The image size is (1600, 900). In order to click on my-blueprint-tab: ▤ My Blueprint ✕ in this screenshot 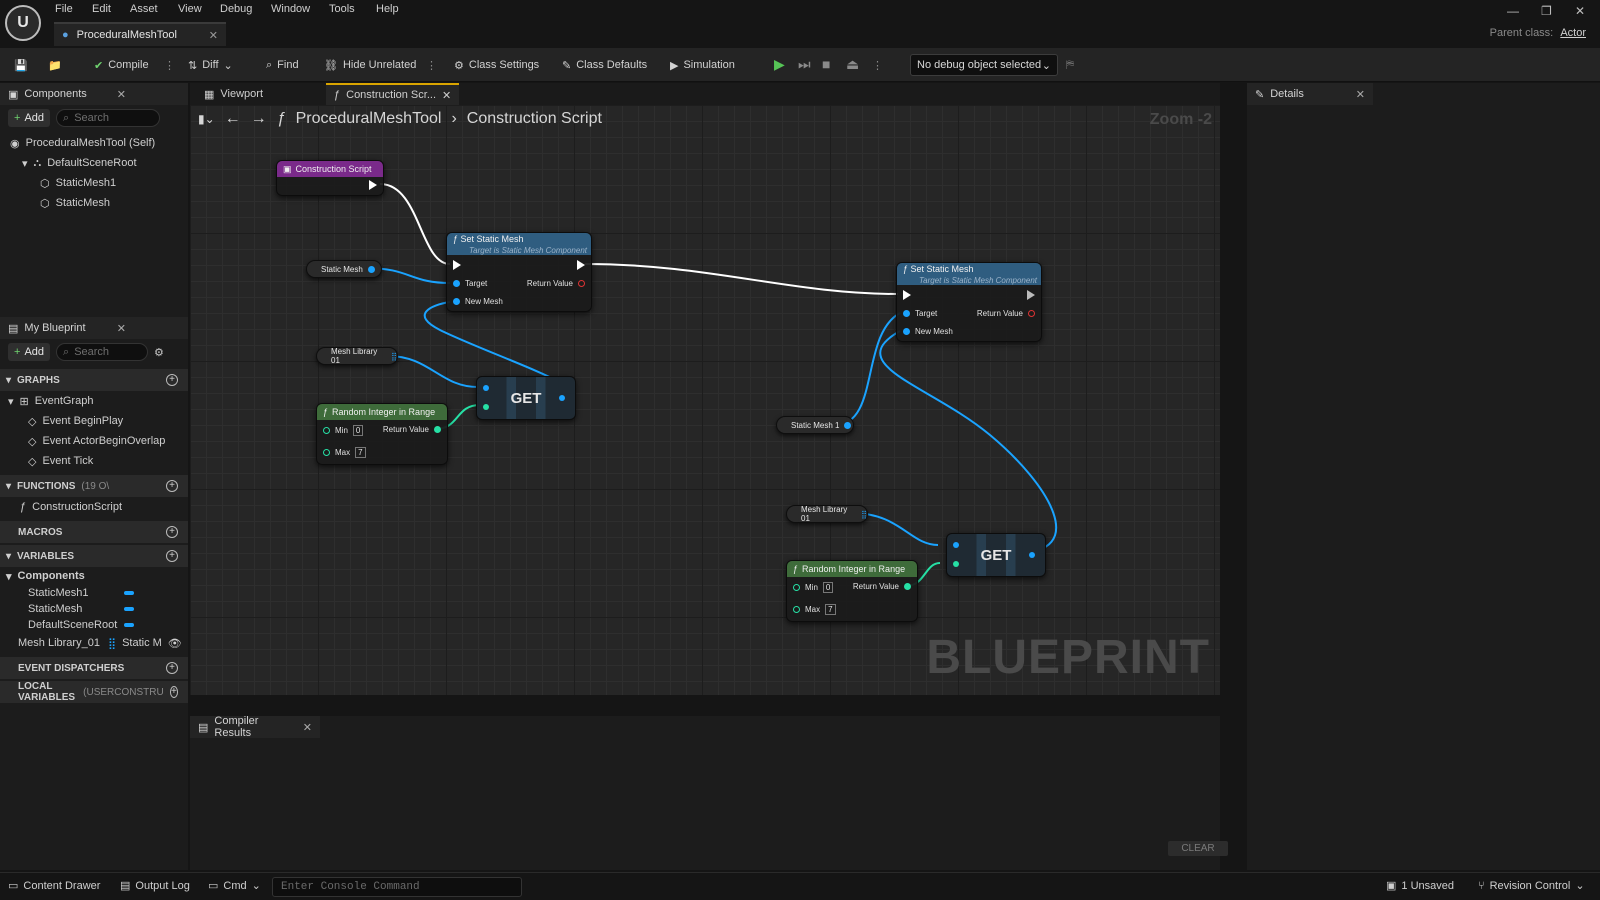, I will do `click(94, 328)`.